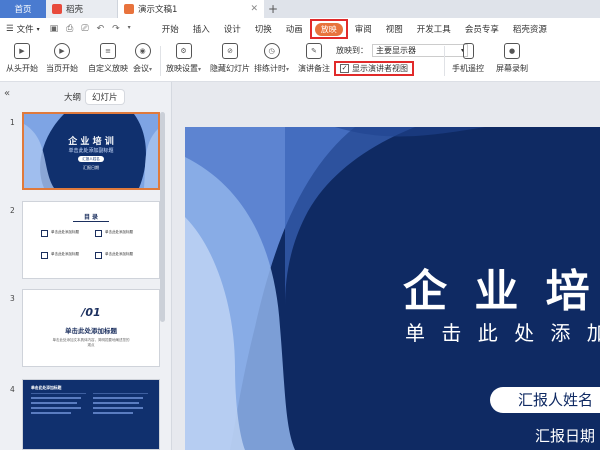  What do you see at coordinates (12, 298) in the screenshot?
I see `slide-number: 3` at bounding box center [12, 298].